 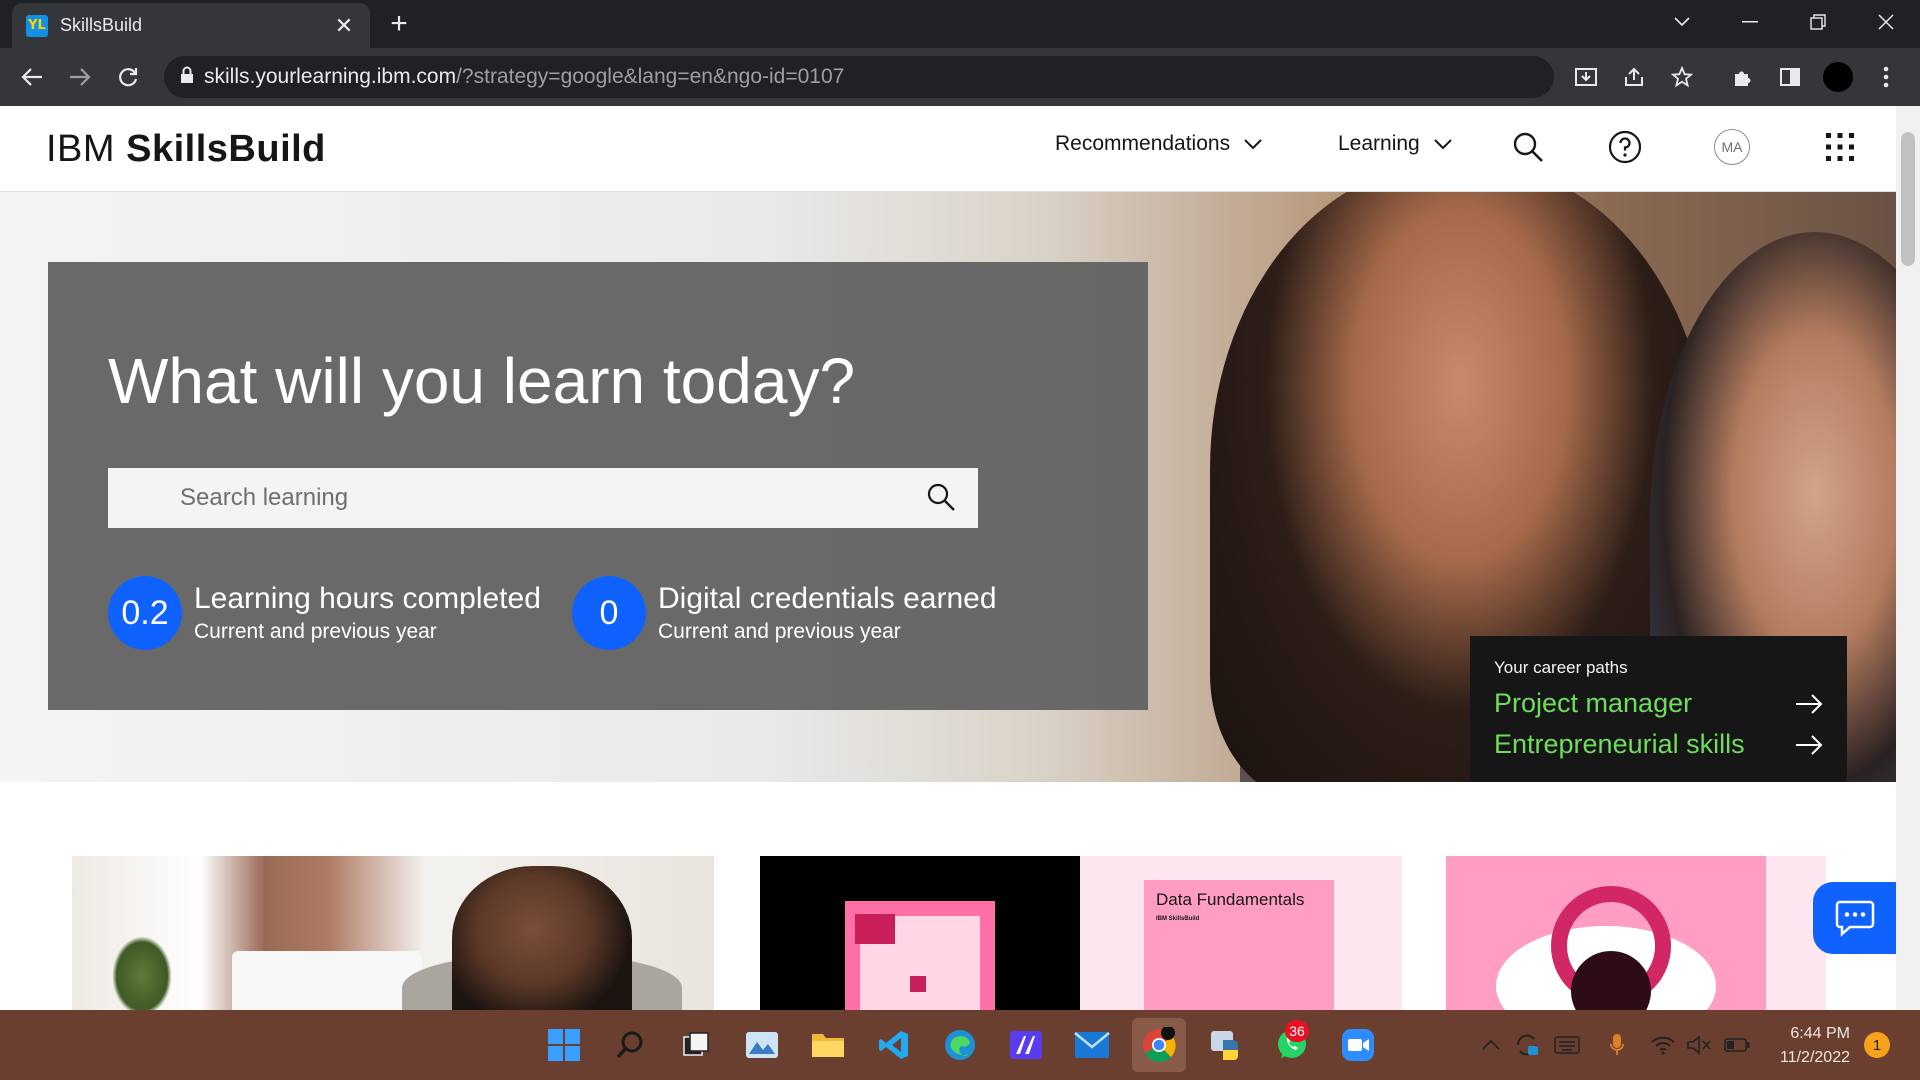 What do you see at coordinates (128, 77) in the screenshot?
I see `reload-icon` at bounding box center [128, 77].